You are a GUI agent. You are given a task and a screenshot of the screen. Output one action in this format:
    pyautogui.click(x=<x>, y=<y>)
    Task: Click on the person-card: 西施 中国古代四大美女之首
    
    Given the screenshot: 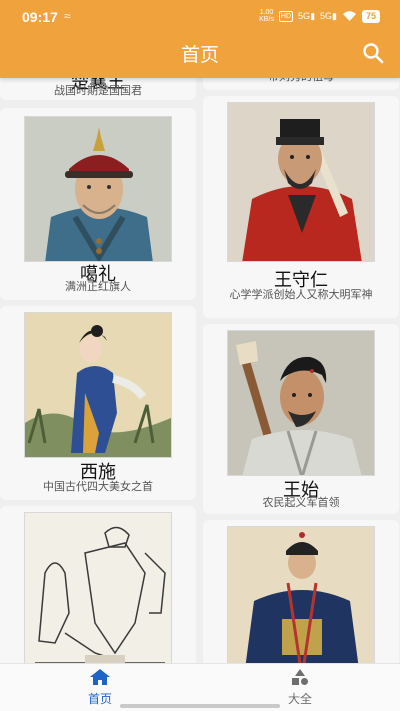 What is the action you would take?
    pyautogui.click(x=98, y=403)
    